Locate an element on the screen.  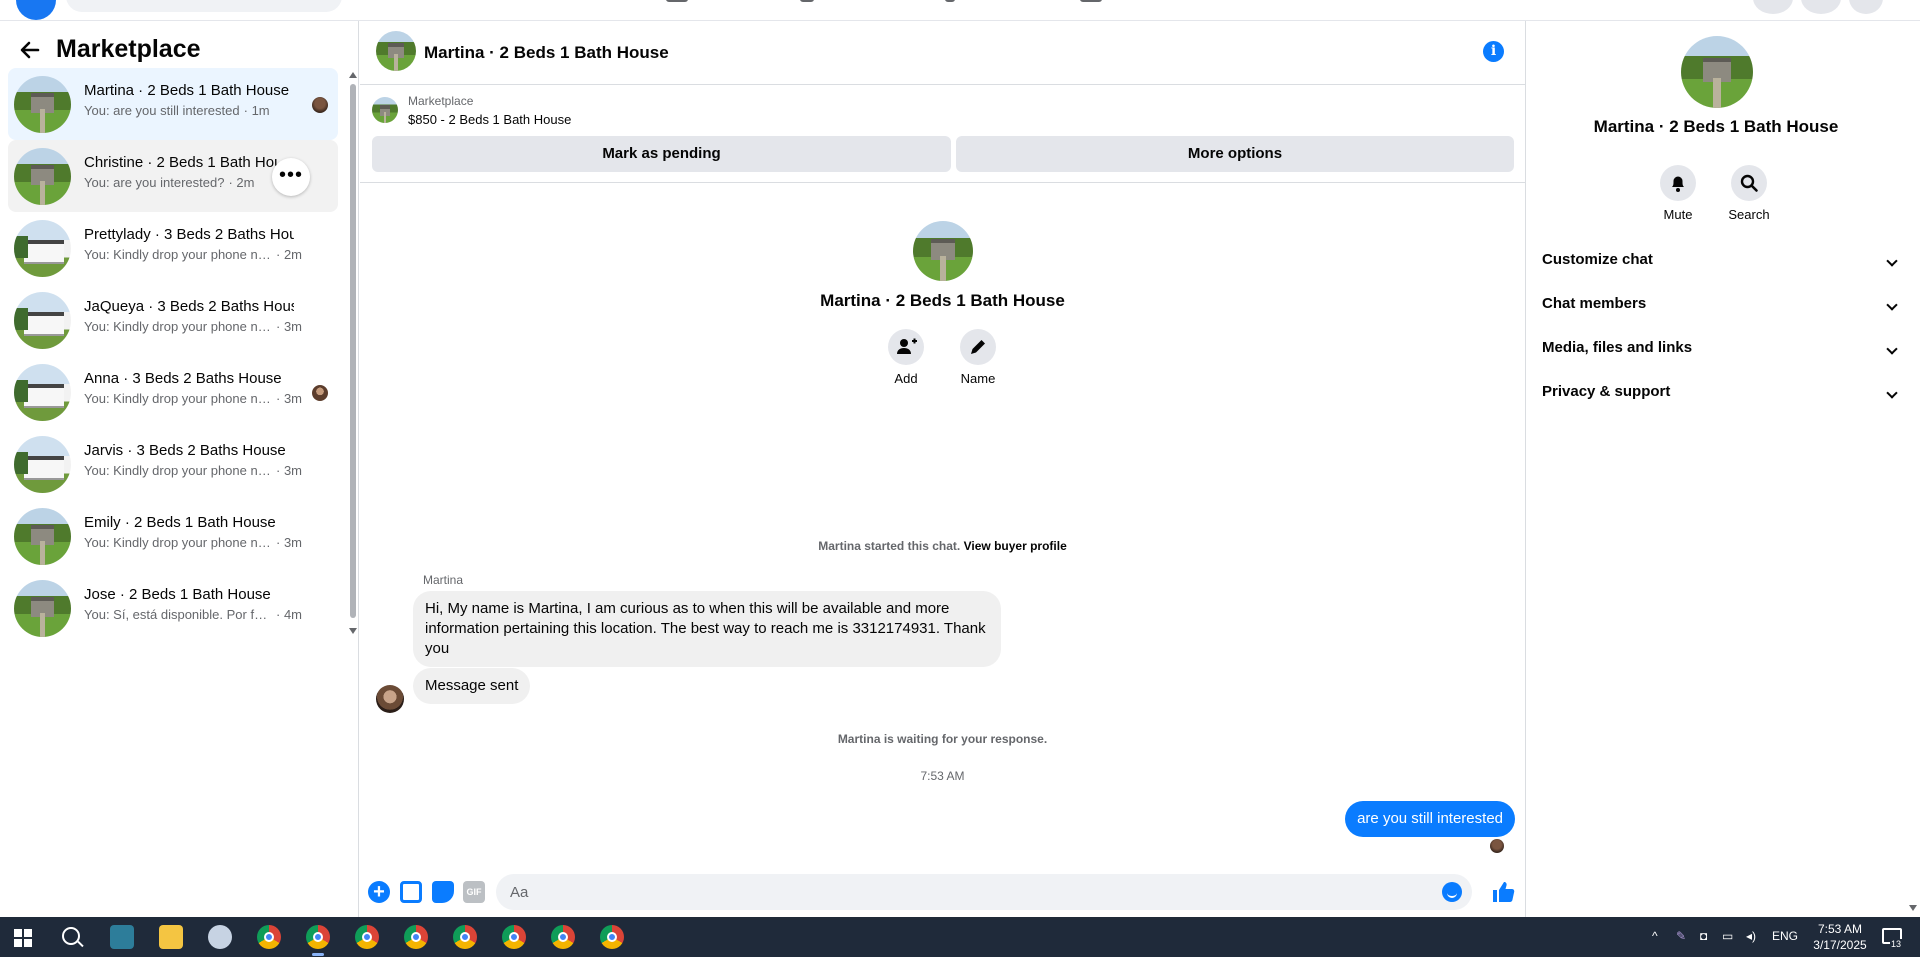
back-arrow-icon is located at coordinates (33, 51).